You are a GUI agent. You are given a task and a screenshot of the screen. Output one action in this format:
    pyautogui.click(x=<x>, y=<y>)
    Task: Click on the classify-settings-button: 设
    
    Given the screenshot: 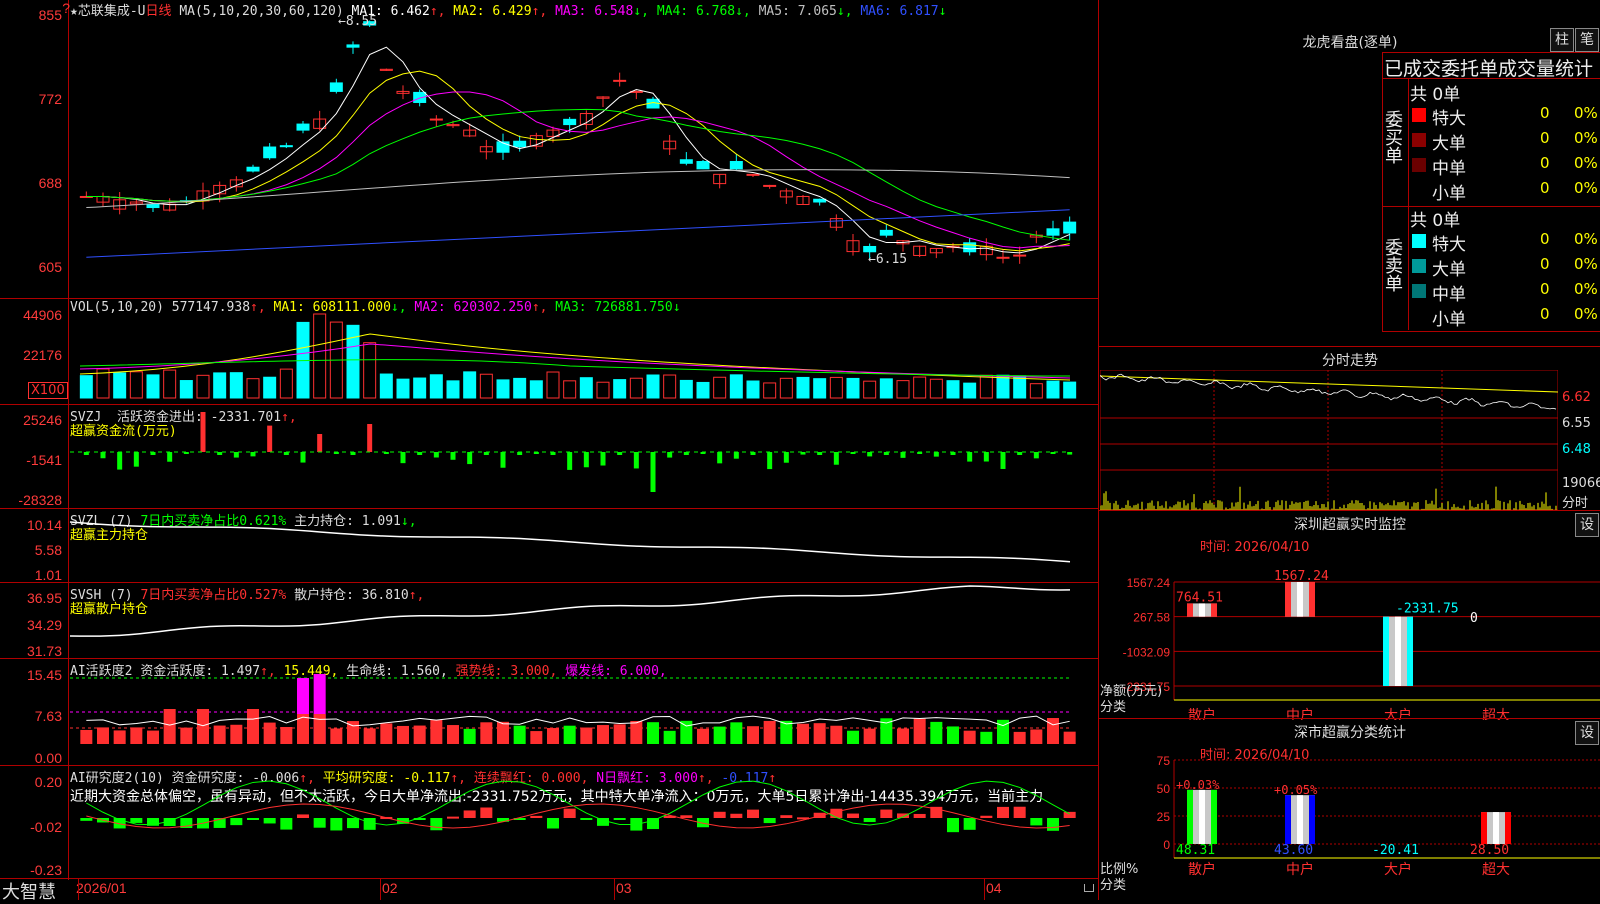 What is the action you would take?
    pyautogui.click(x=1587, y=733)
    